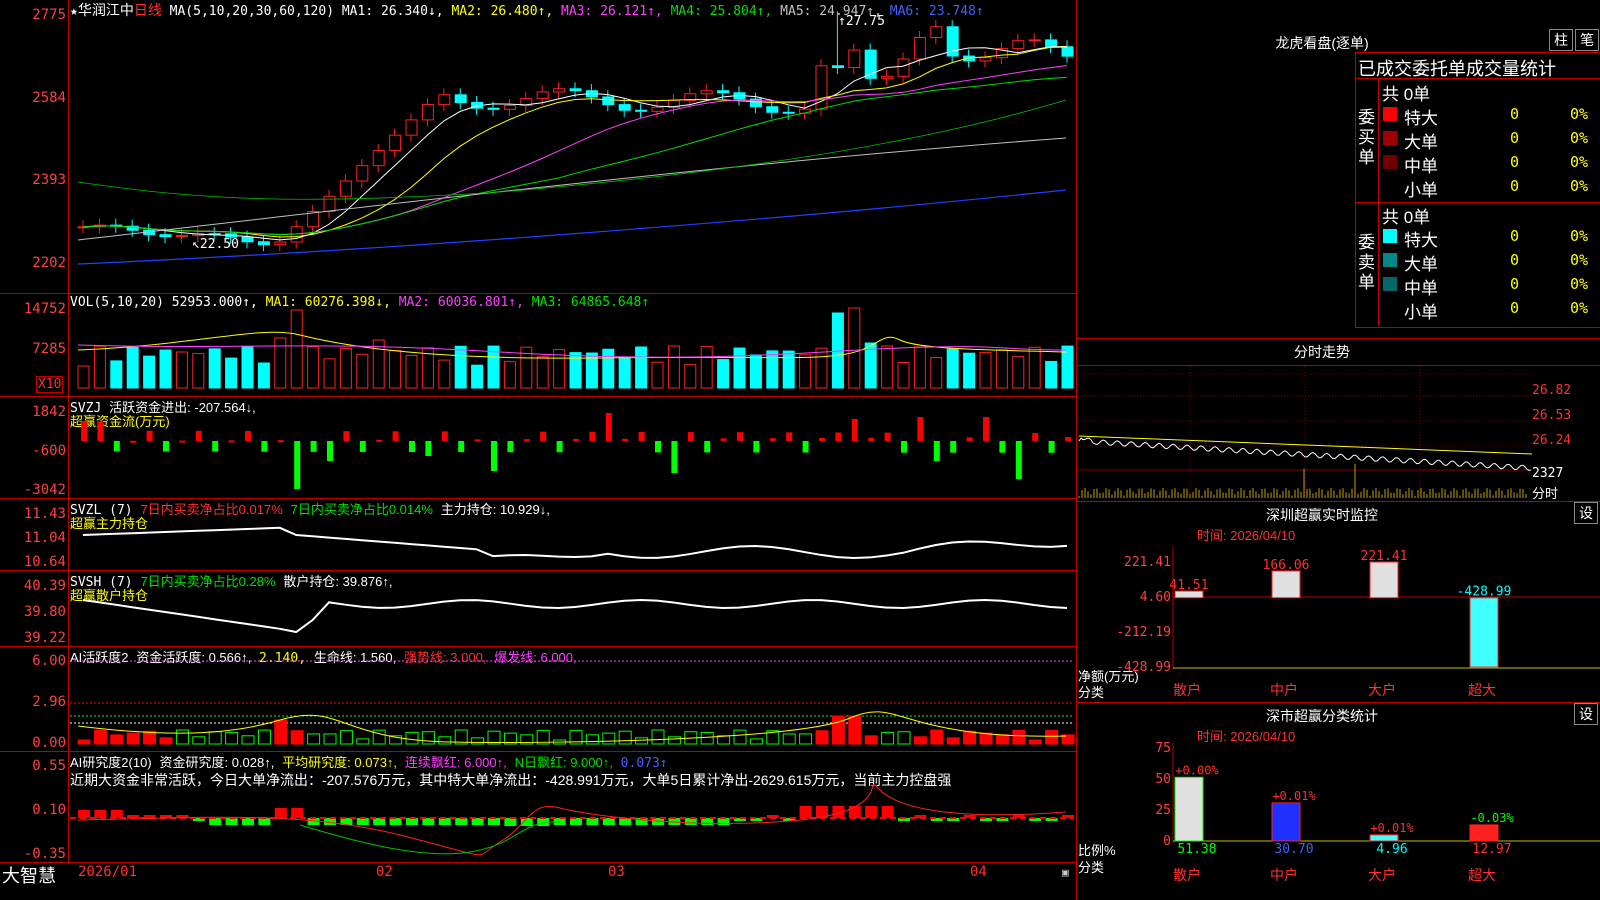 This screenshot has height=900, width=1600. What do you see at coordinates (1484, 833) in the screenshot?
I see `ratio-bar` at bounding box center [1484, 833].